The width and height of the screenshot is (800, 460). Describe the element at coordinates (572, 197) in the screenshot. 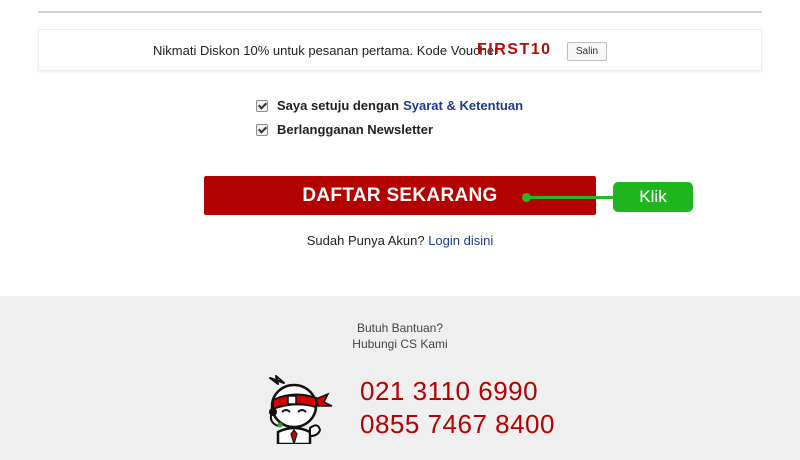

I see `annotation-line` at that location.